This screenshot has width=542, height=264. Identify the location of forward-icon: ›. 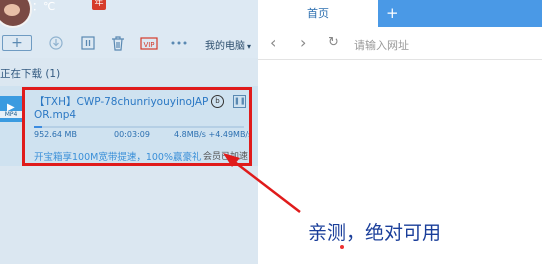
(303, 42).